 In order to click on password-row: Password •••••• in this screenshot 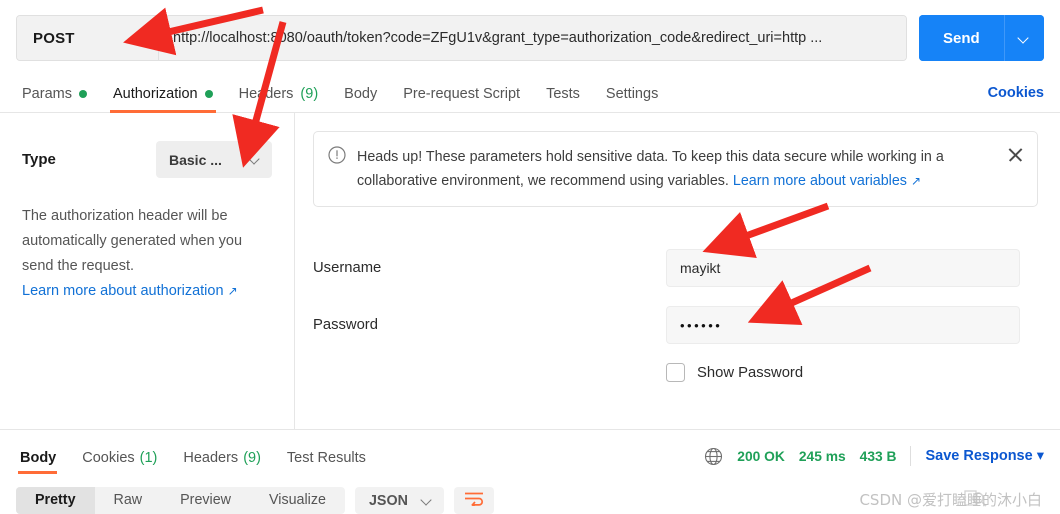, I will do `click(675, 325)`.